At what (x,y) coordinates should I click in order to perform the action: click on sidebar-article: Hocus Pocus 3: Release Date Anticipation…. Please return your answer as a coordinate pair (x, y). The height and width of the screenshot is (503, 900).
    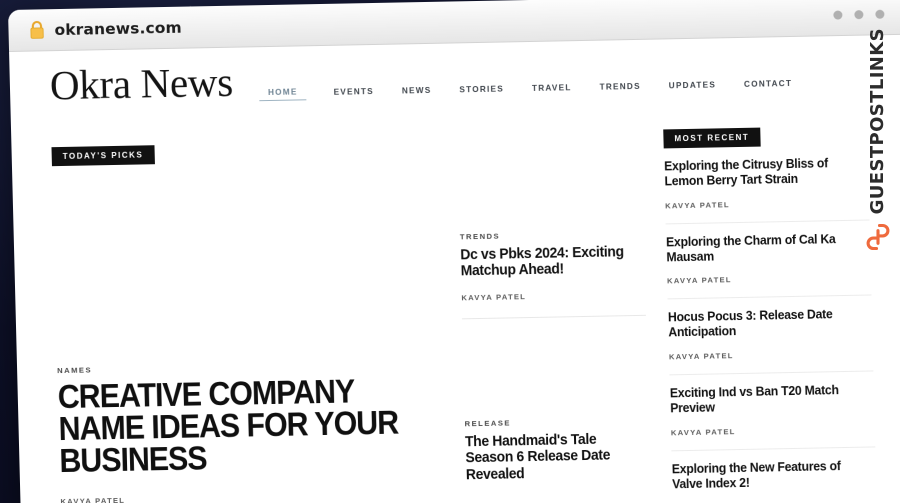
    Looking at the image, I should click on (771, 335).